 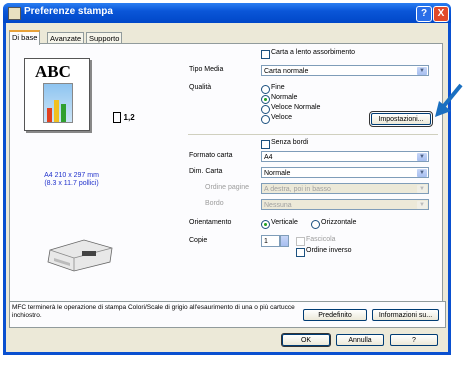 I want to click on callout-arrow-icon, so click(x=449, y=100).